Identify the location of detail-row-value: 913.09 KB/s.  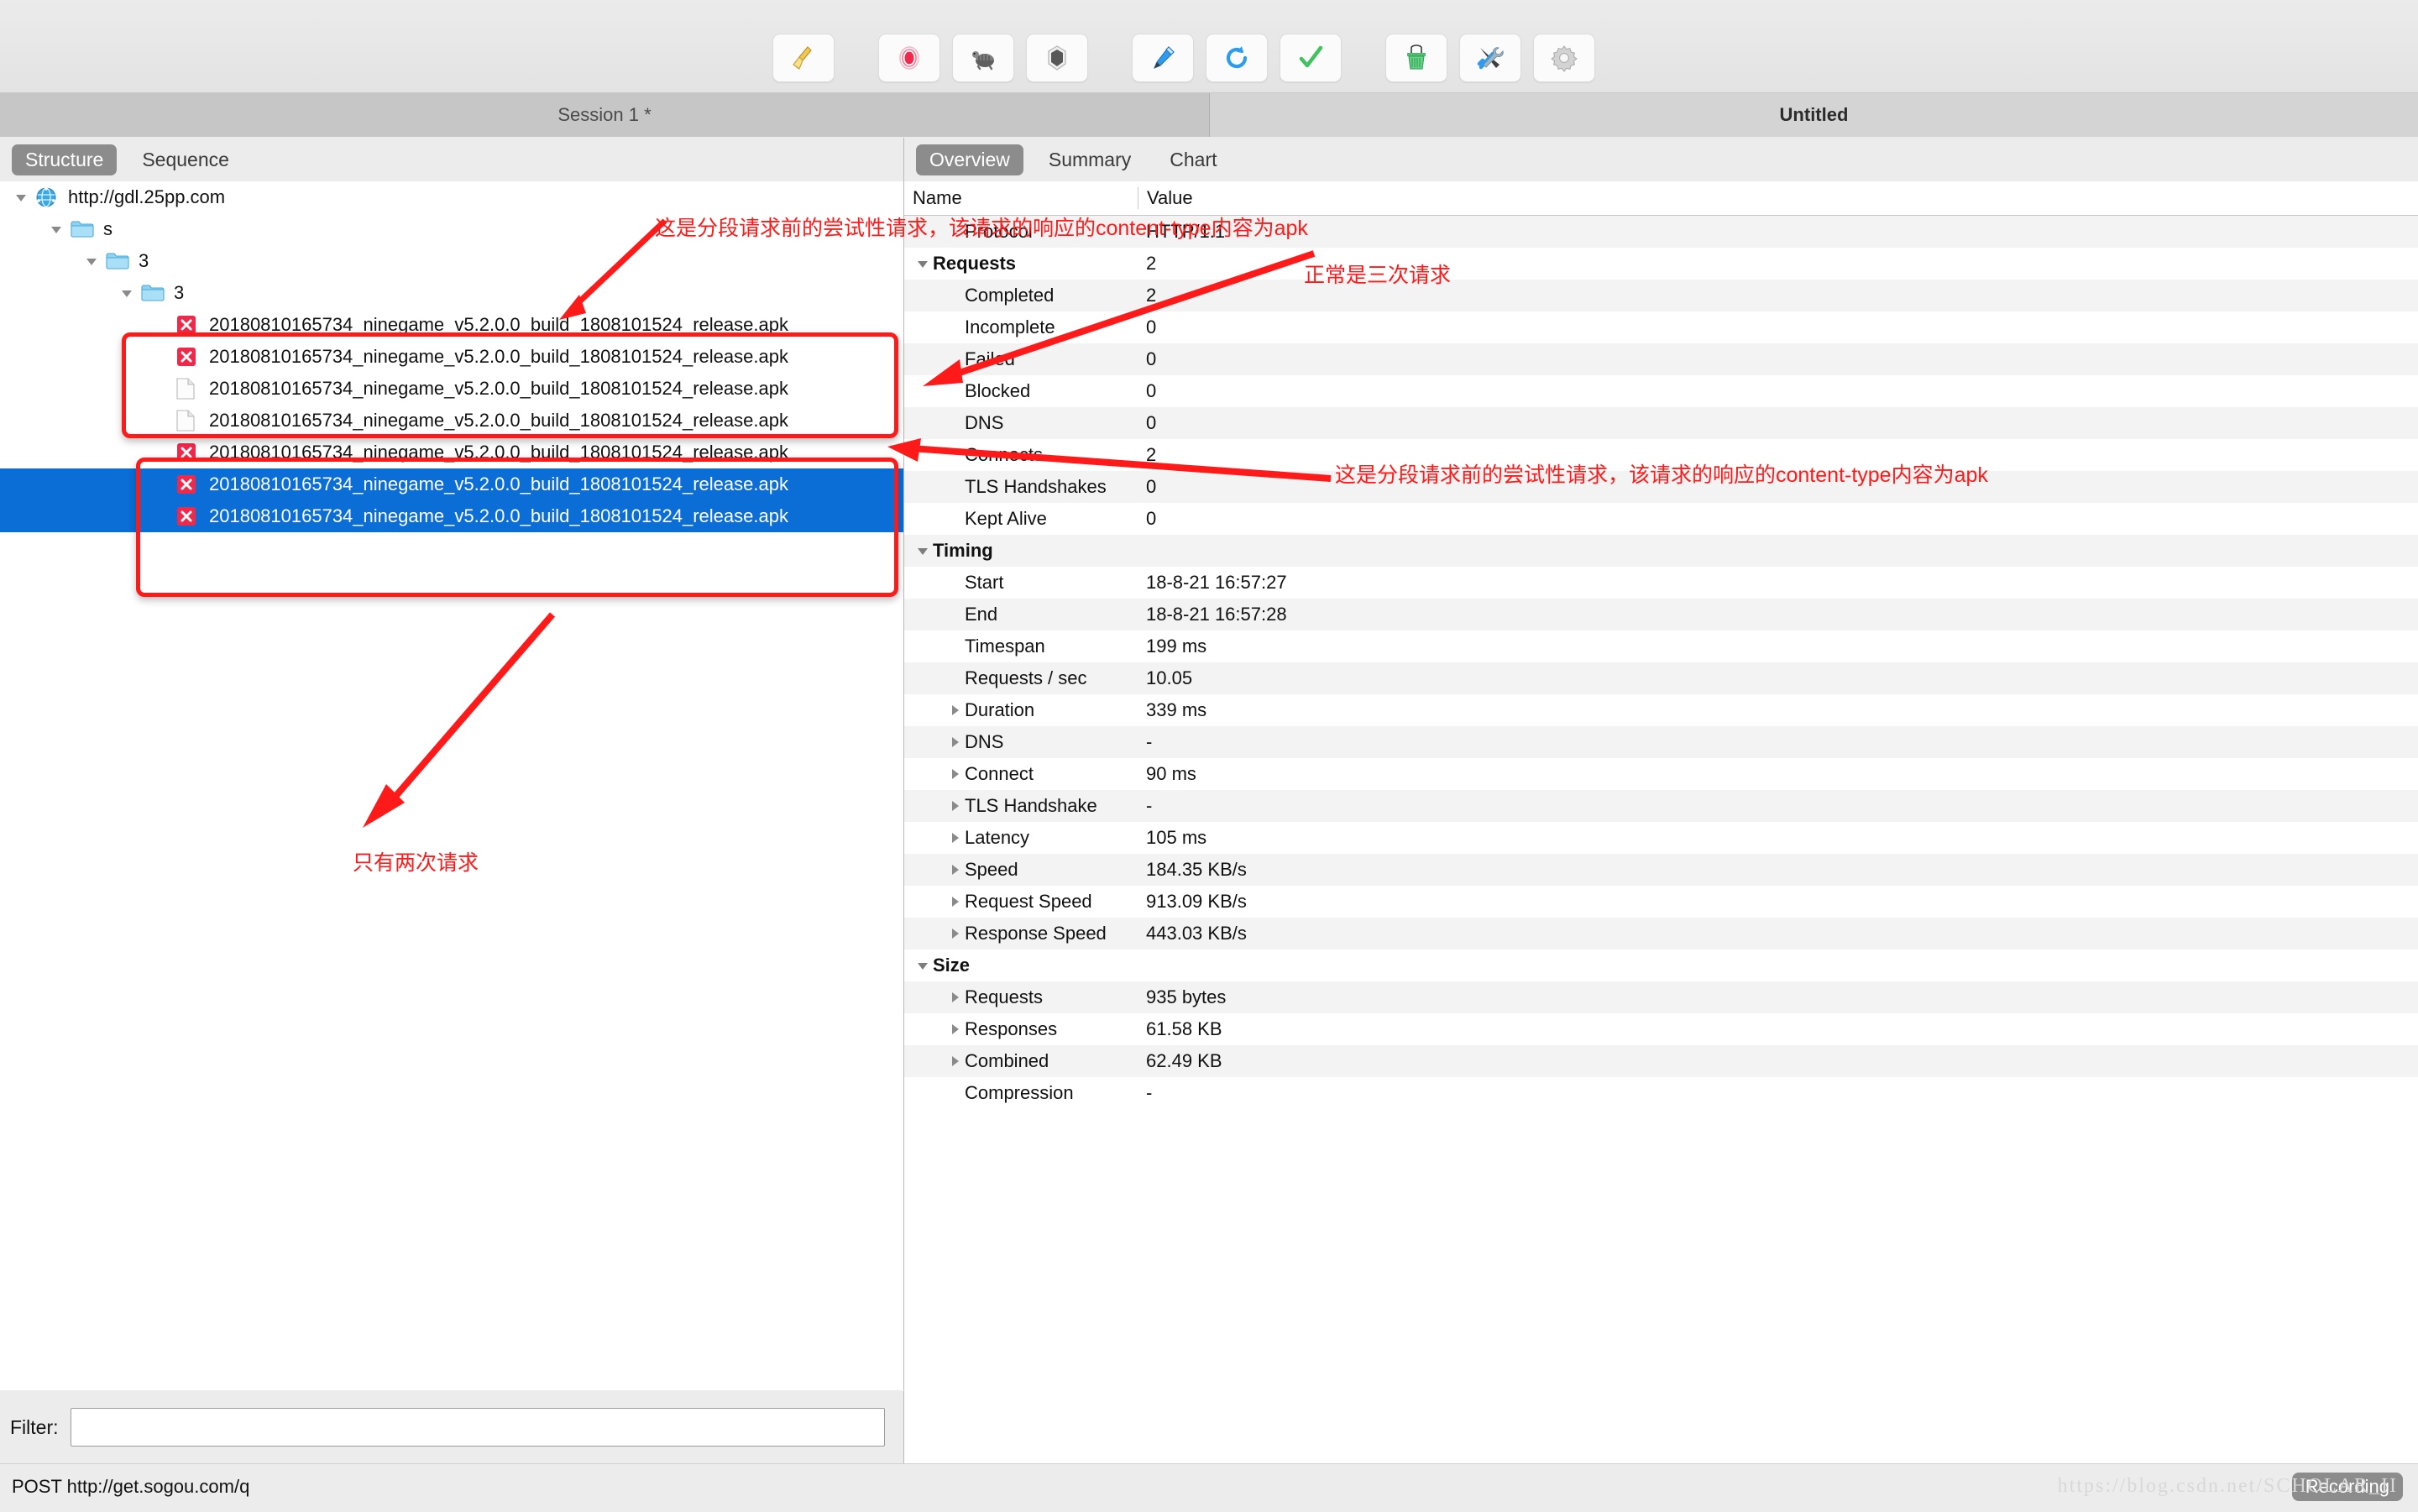
(1196, 902).